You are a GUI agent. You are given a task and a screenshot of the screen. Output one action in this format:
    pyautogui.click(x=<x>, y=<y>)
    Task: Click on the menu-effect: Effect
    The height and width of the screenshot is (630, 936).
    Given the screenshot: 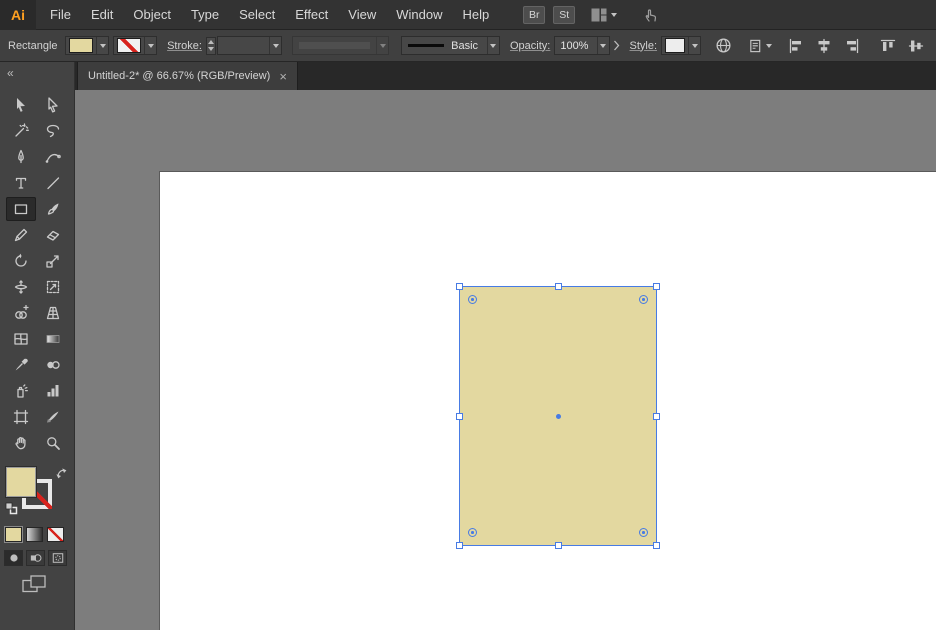 What is the action you would take?
    pyautogui.click(x=311, y=15)
    